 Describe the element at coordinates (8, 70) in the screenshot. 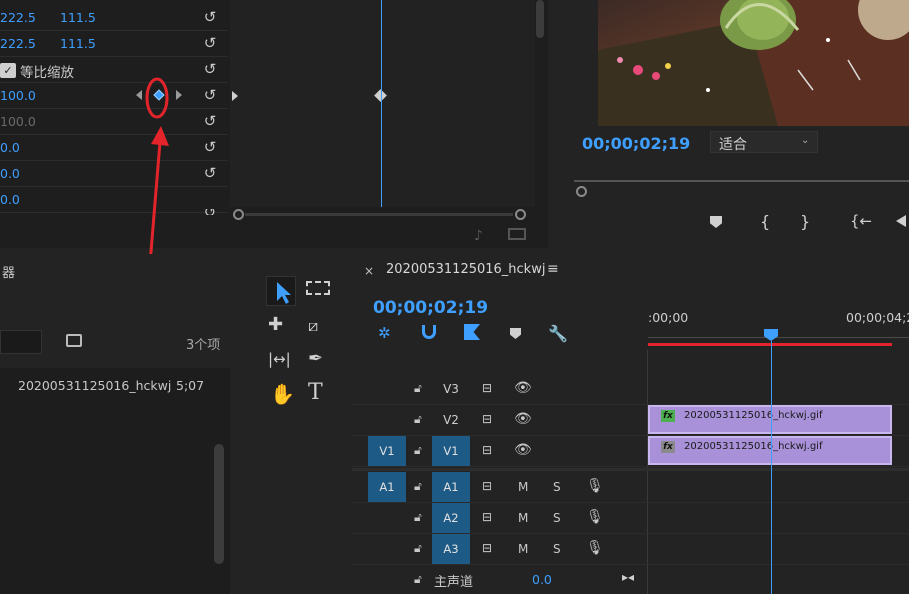

I see `uniform-scale-checkbox: ✓` at that location.